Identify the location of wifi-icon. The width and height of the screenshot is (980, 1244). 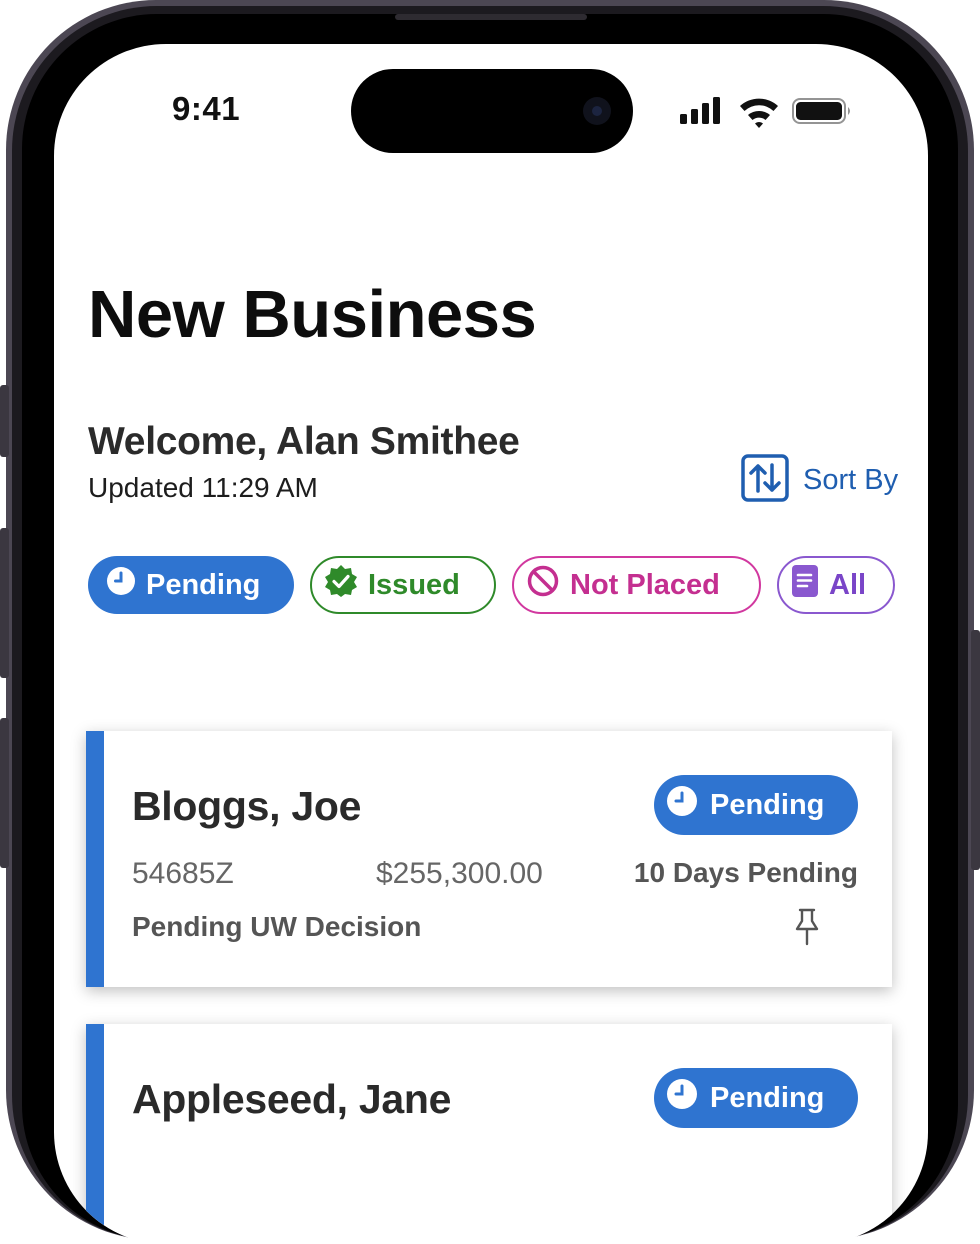
(759, 113).